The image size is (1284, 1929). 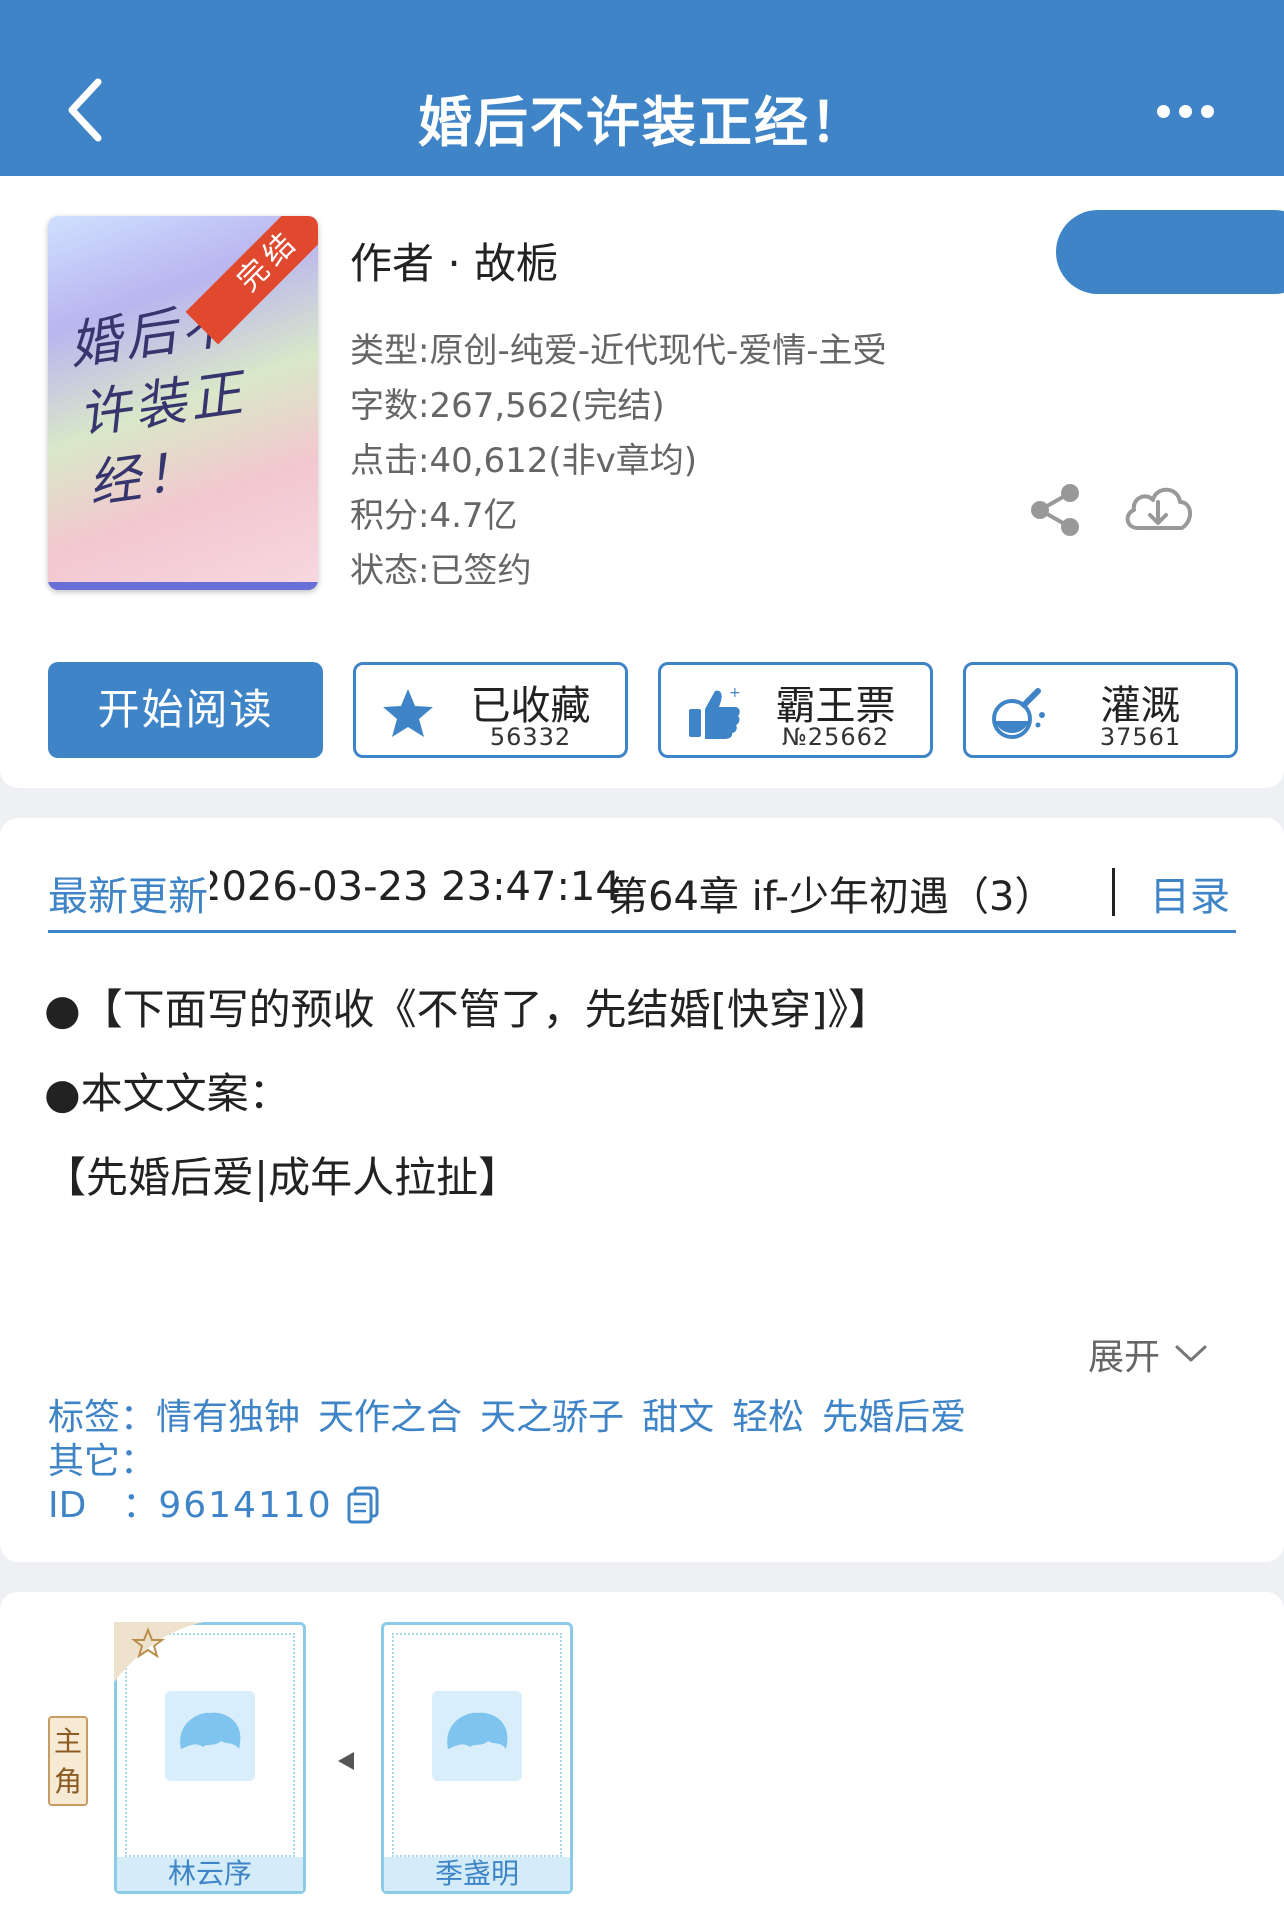 What do you see at coordinates (1100, 710) in the screenshot?
I see `irrigate-button: 灌溉 37561` at bounding box center [1100, 710].